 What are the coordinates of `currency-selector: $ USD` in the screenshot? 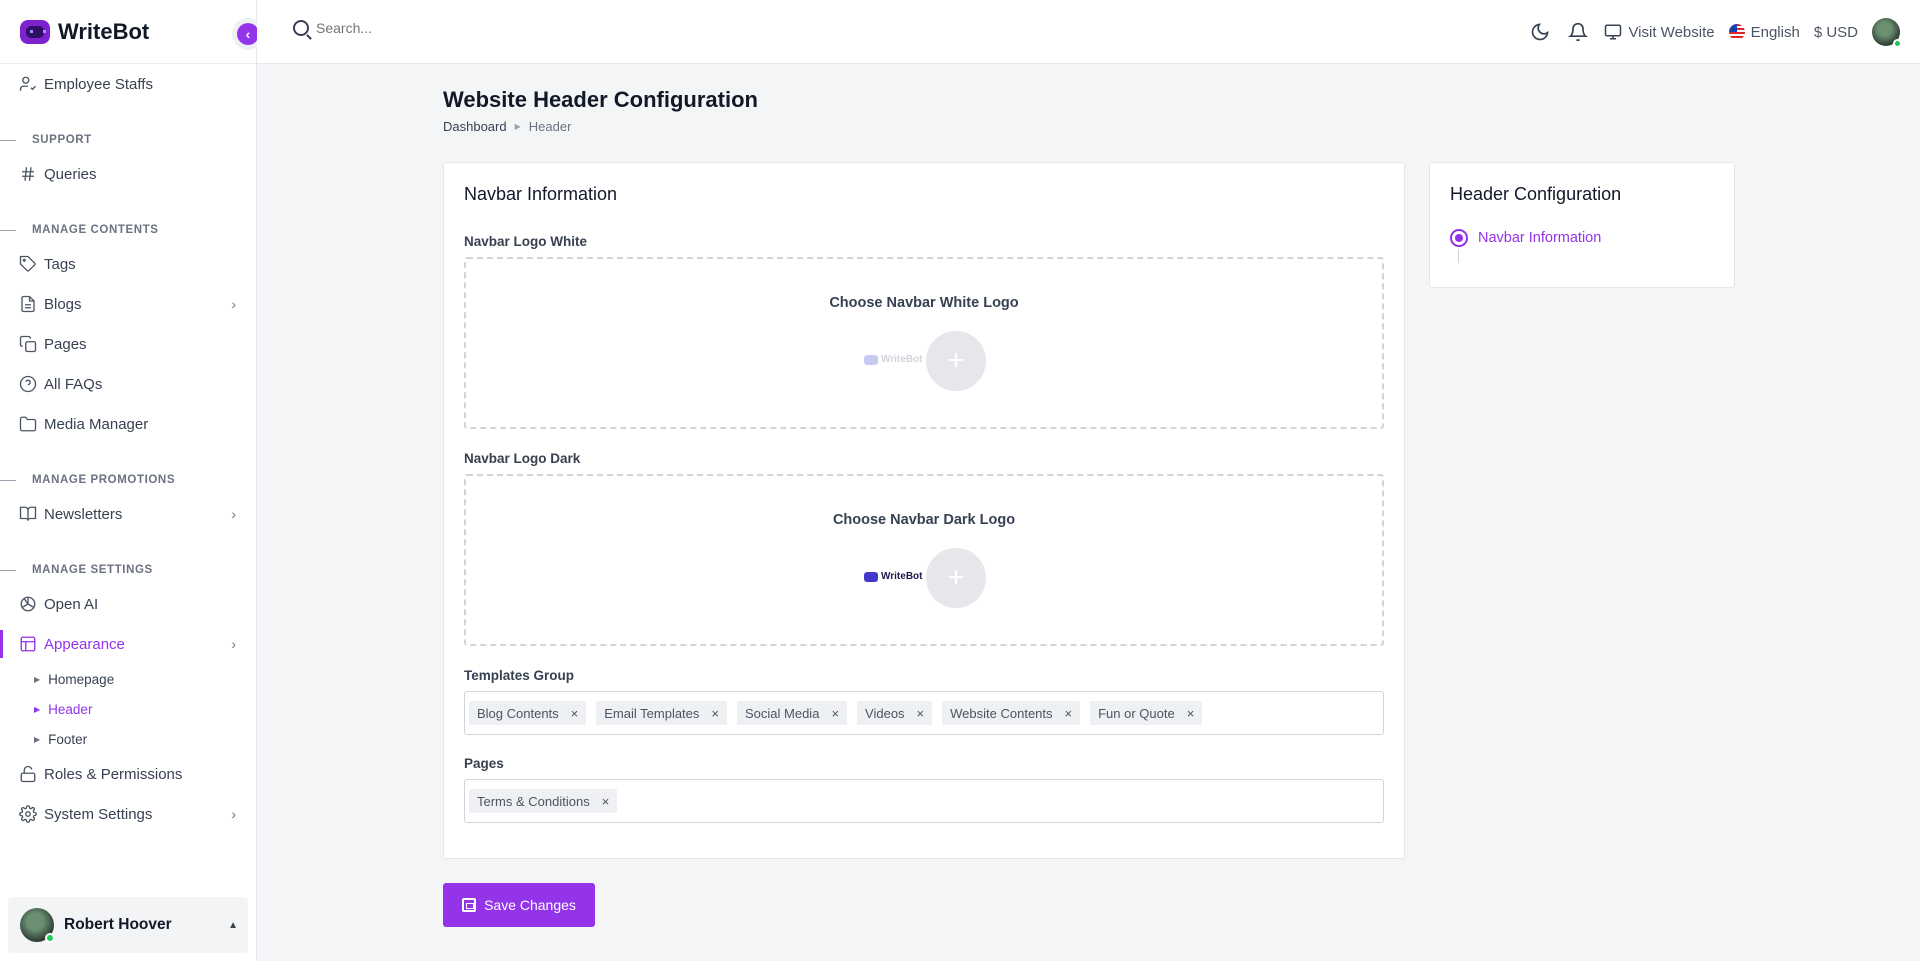 It's located at (1836, 32).